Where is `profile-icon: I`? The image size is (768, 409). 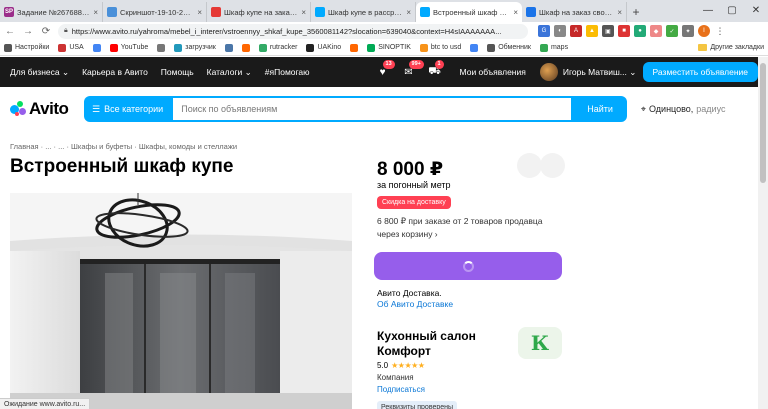 profile-icon: I is located at coordinates (704, 31).